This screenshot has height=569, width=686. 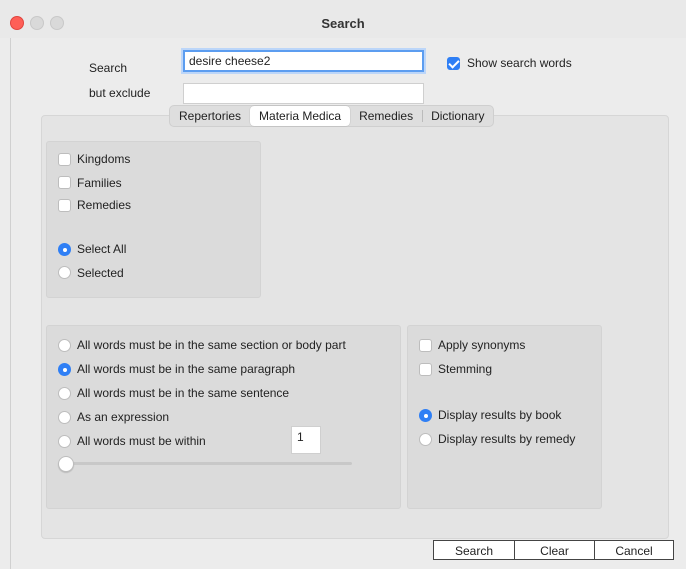 I want to click on search-input, so click(x=303, y=61).